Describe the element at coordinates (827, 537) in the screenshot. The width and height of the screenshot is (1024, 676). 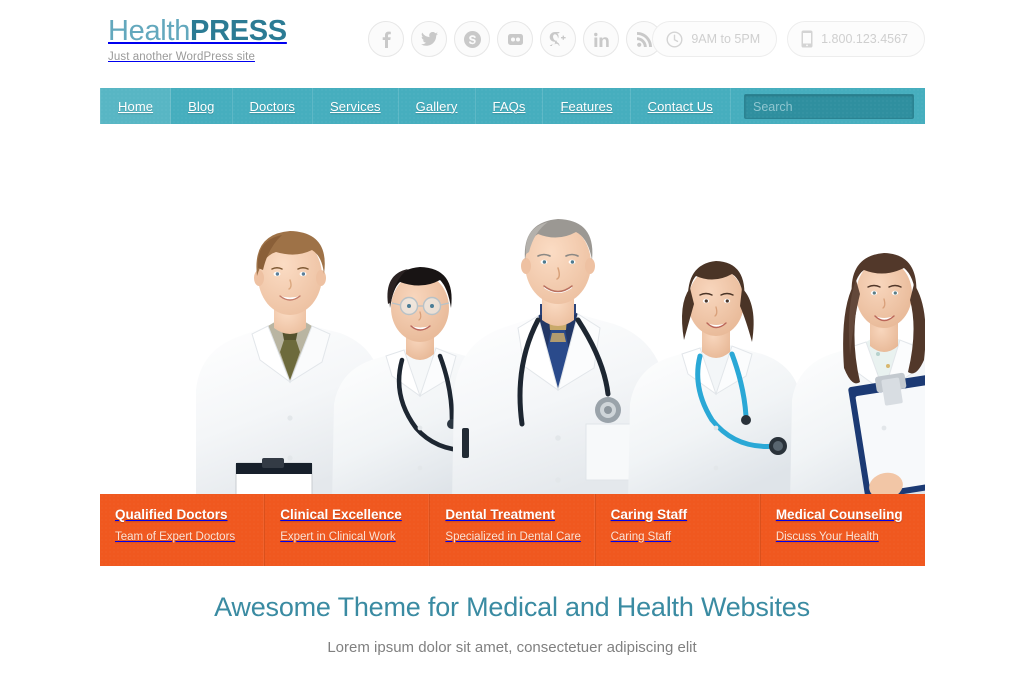
I see `feature-subtitle: Discuss Your Health` at that location.